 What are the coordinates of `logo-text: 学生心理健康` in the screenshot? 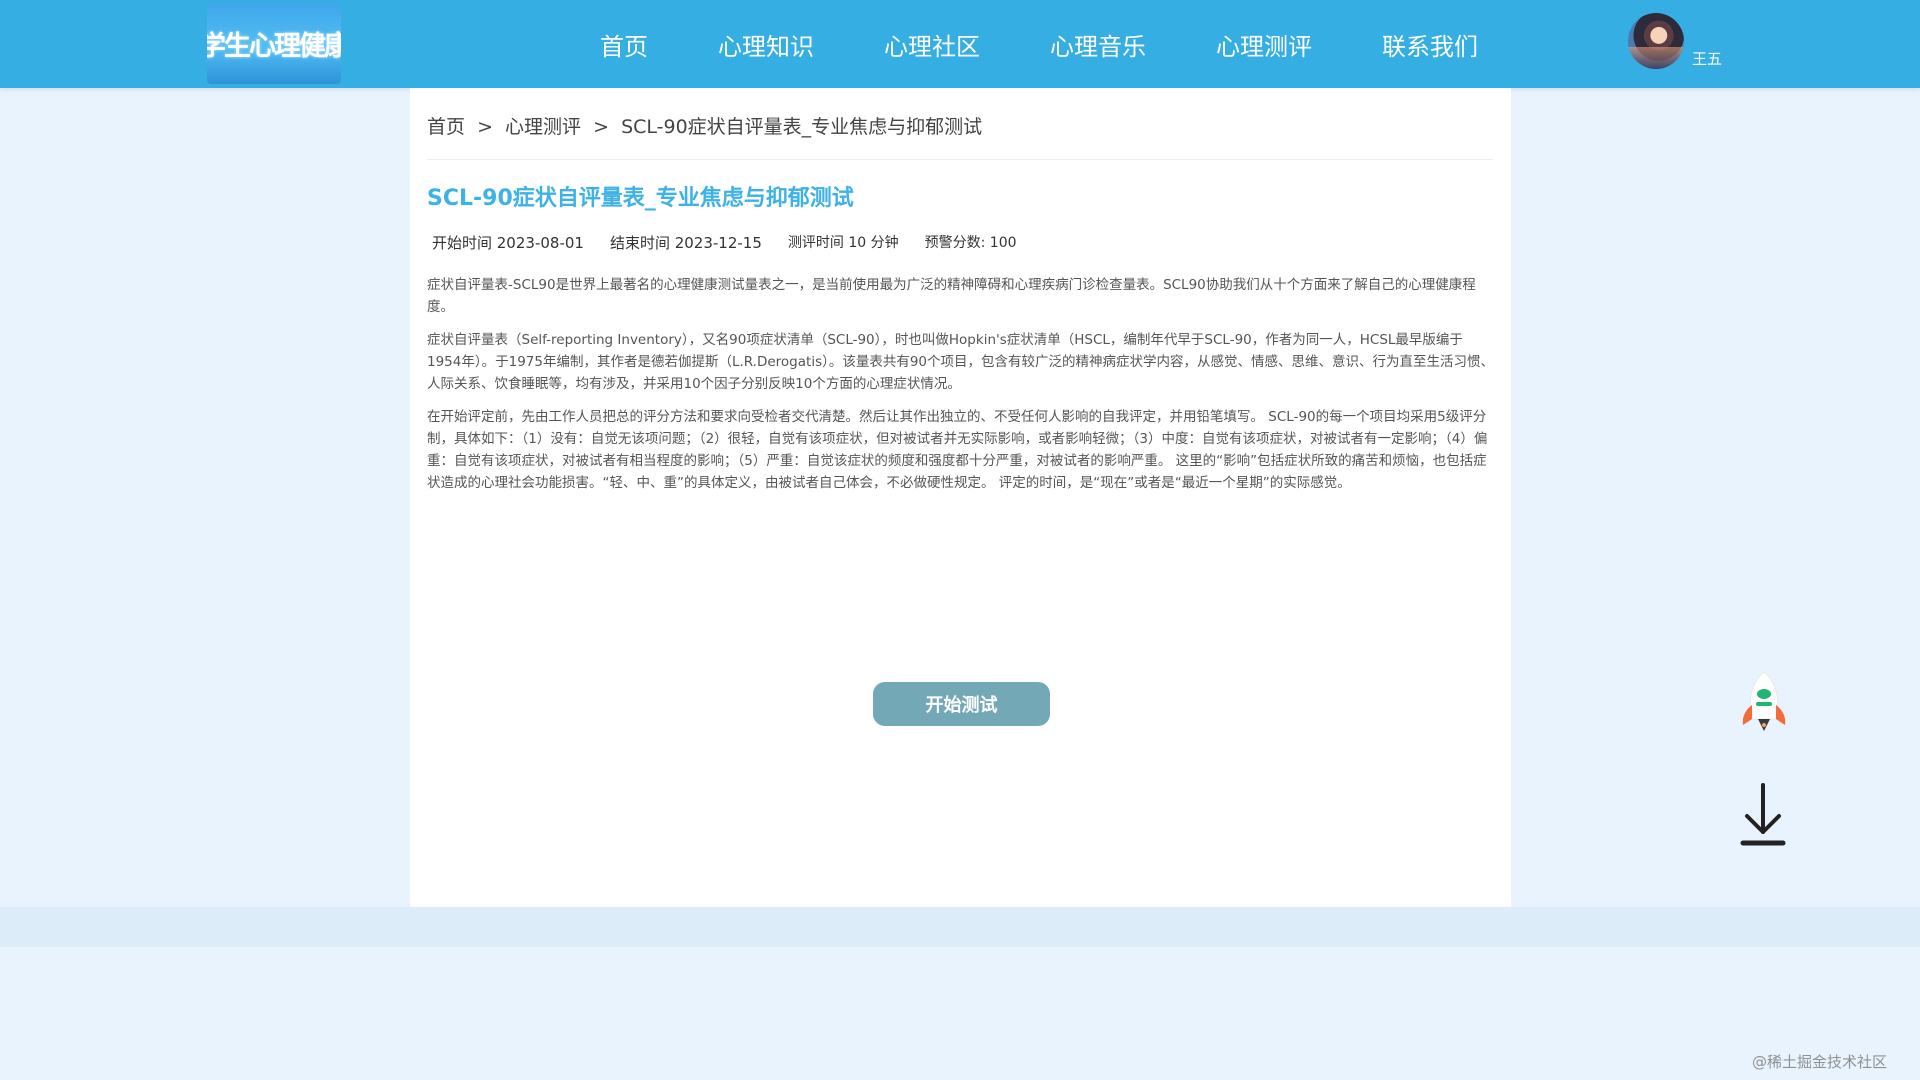 It's located at (274, 46).